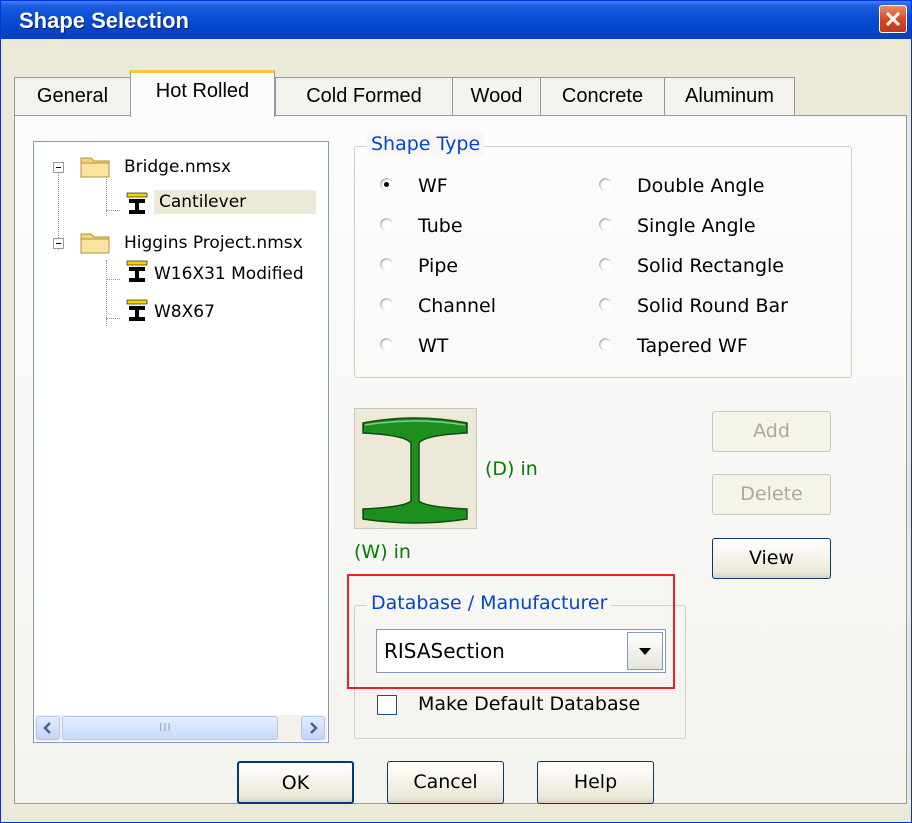 This screenshot has width=912, height=823. Describe the element at coordinates (771, 431) in the screenshot. I see `add-button: Add` at that location.